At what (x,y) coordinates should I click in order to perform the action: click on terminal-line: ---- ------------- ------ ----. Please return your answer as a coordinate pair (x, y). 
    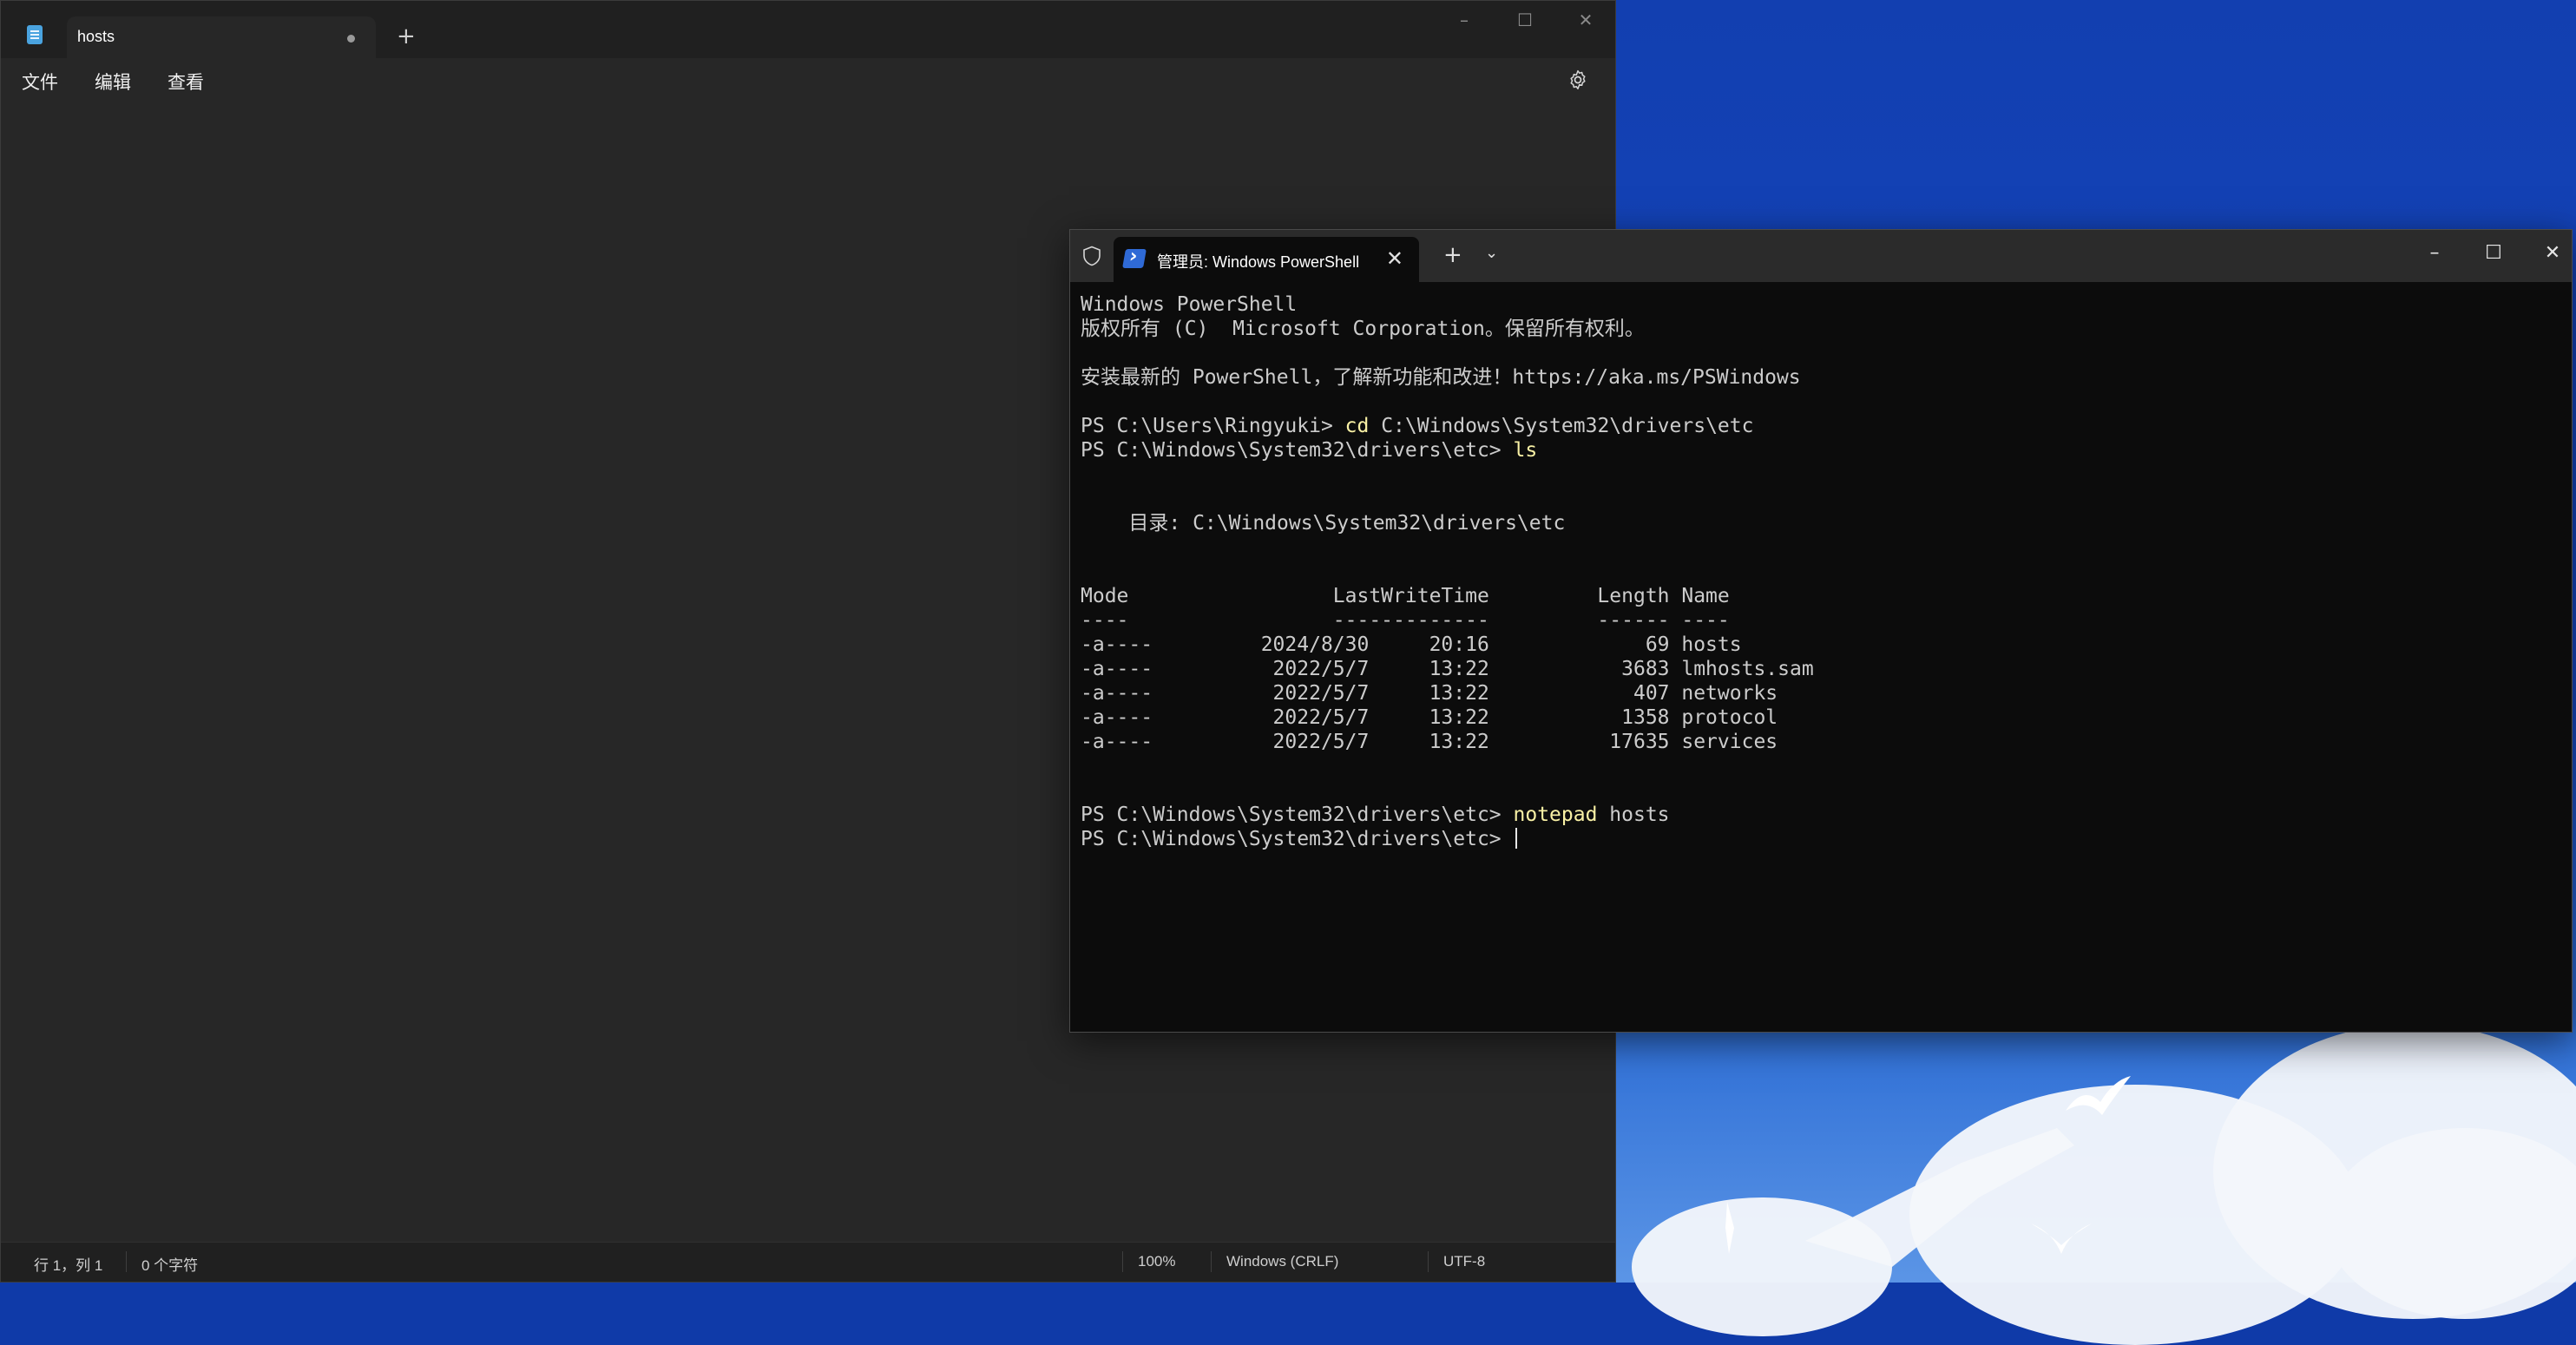
    Looking at the image, I should click on (1821, 620).